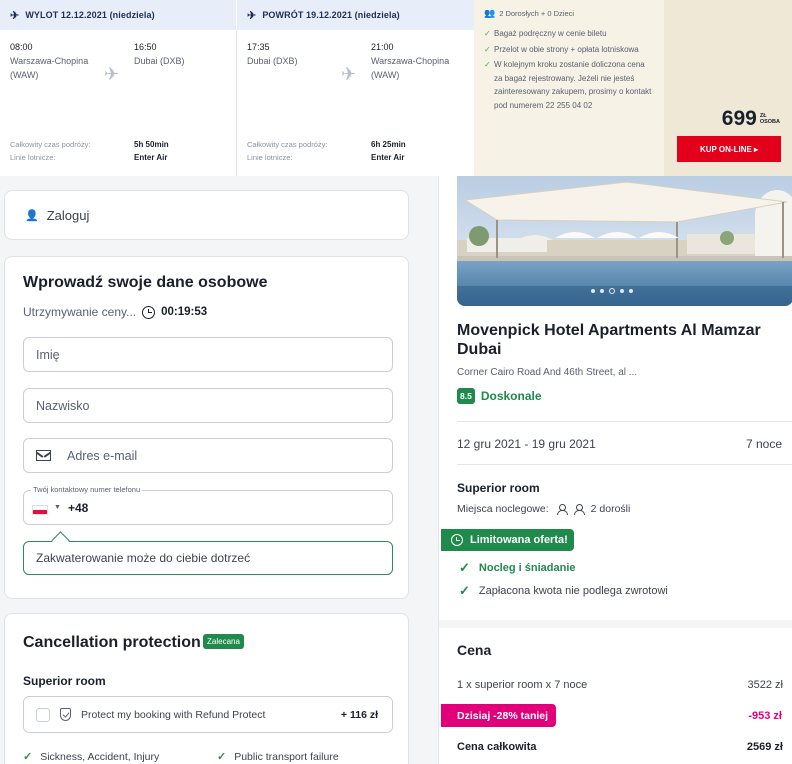 Image resolution: width=792 pixels, height=764 pixels. Describe the element at coordinates (610, 509) in the screenshot. I see `beds-value: 2 dorośli` at that location.